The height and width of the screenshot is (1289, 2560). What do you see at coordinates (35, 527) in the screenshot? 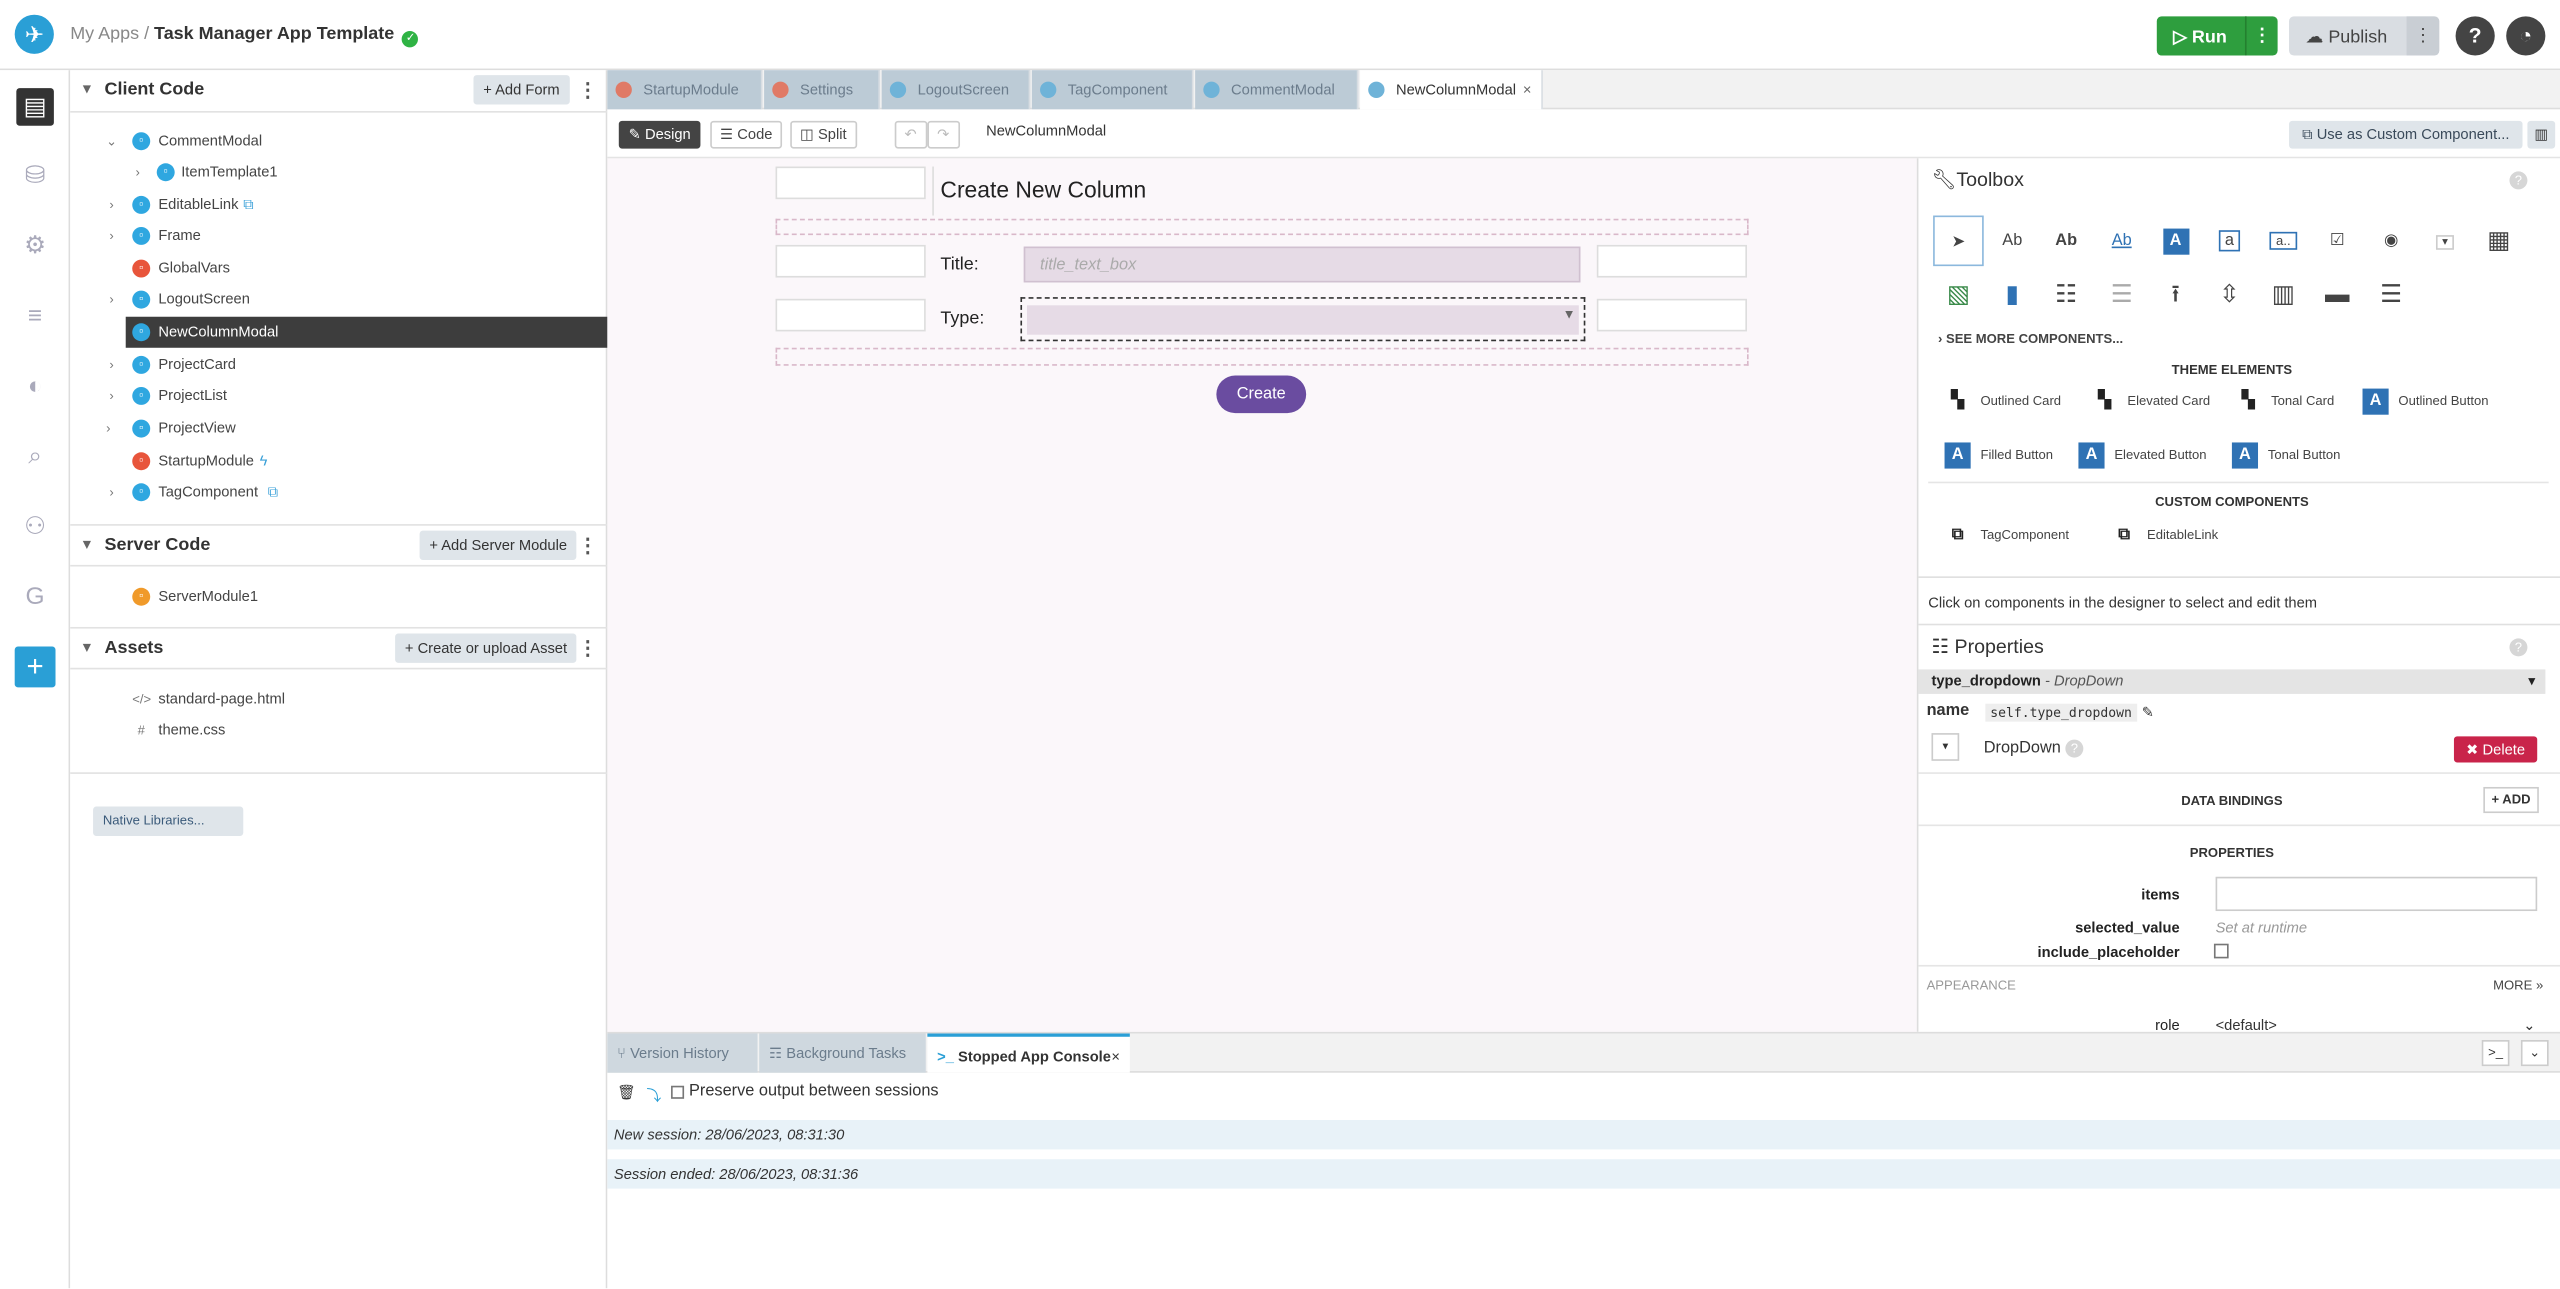
I see `users-icon: ⚇` at bounding box center [35, 527].